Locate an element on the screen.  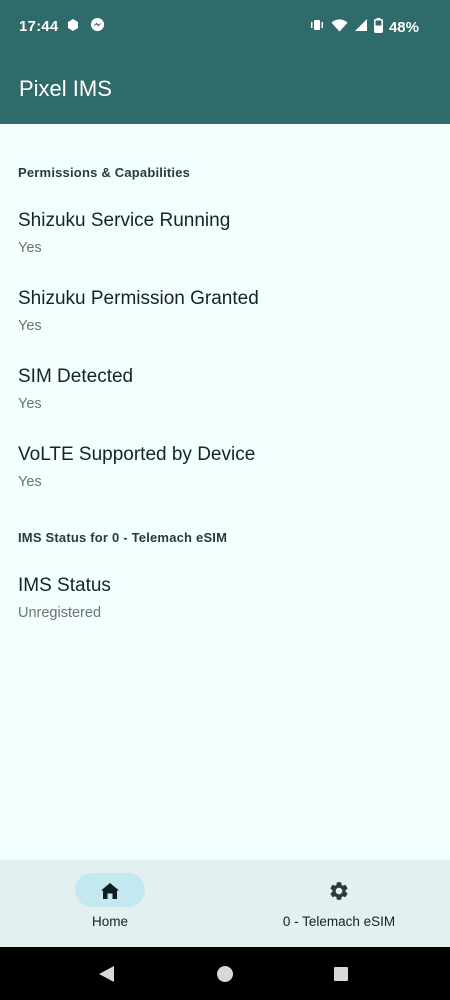
vibrate-icon is located at coordinates (317, 27).